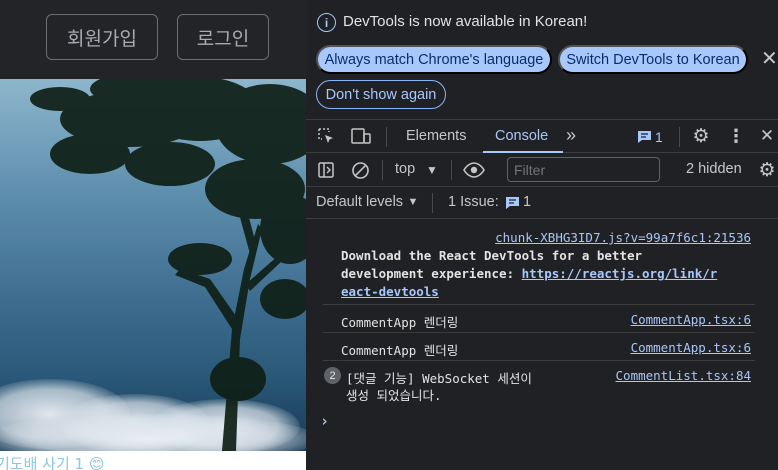 The width and height of the screenshot is (778, 470). Describe the element at coordinates (381, 94) in the screenshot. I see `dont-show-again-button: Don't show again` at that location.